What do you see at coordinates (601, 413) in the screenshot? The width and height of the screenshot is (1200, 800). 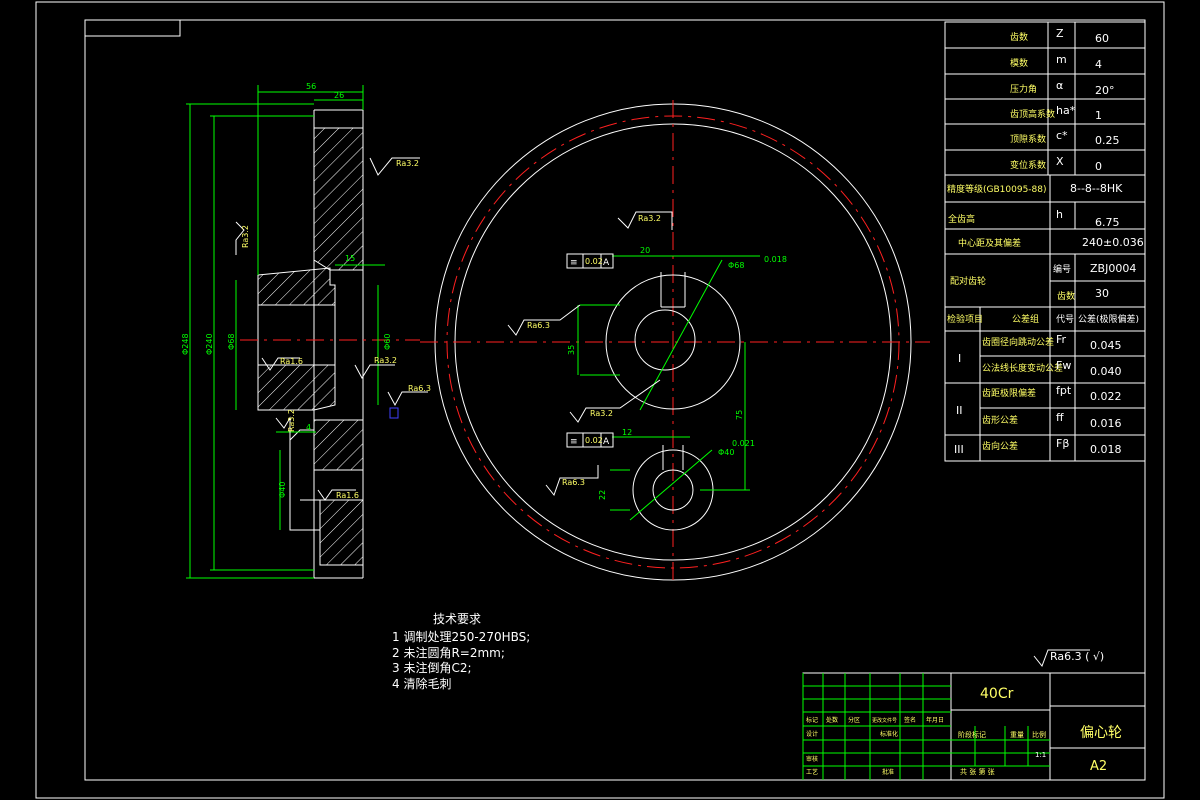 I see `ra-front-3: Ra3.2` at bounding box center [601, 413].